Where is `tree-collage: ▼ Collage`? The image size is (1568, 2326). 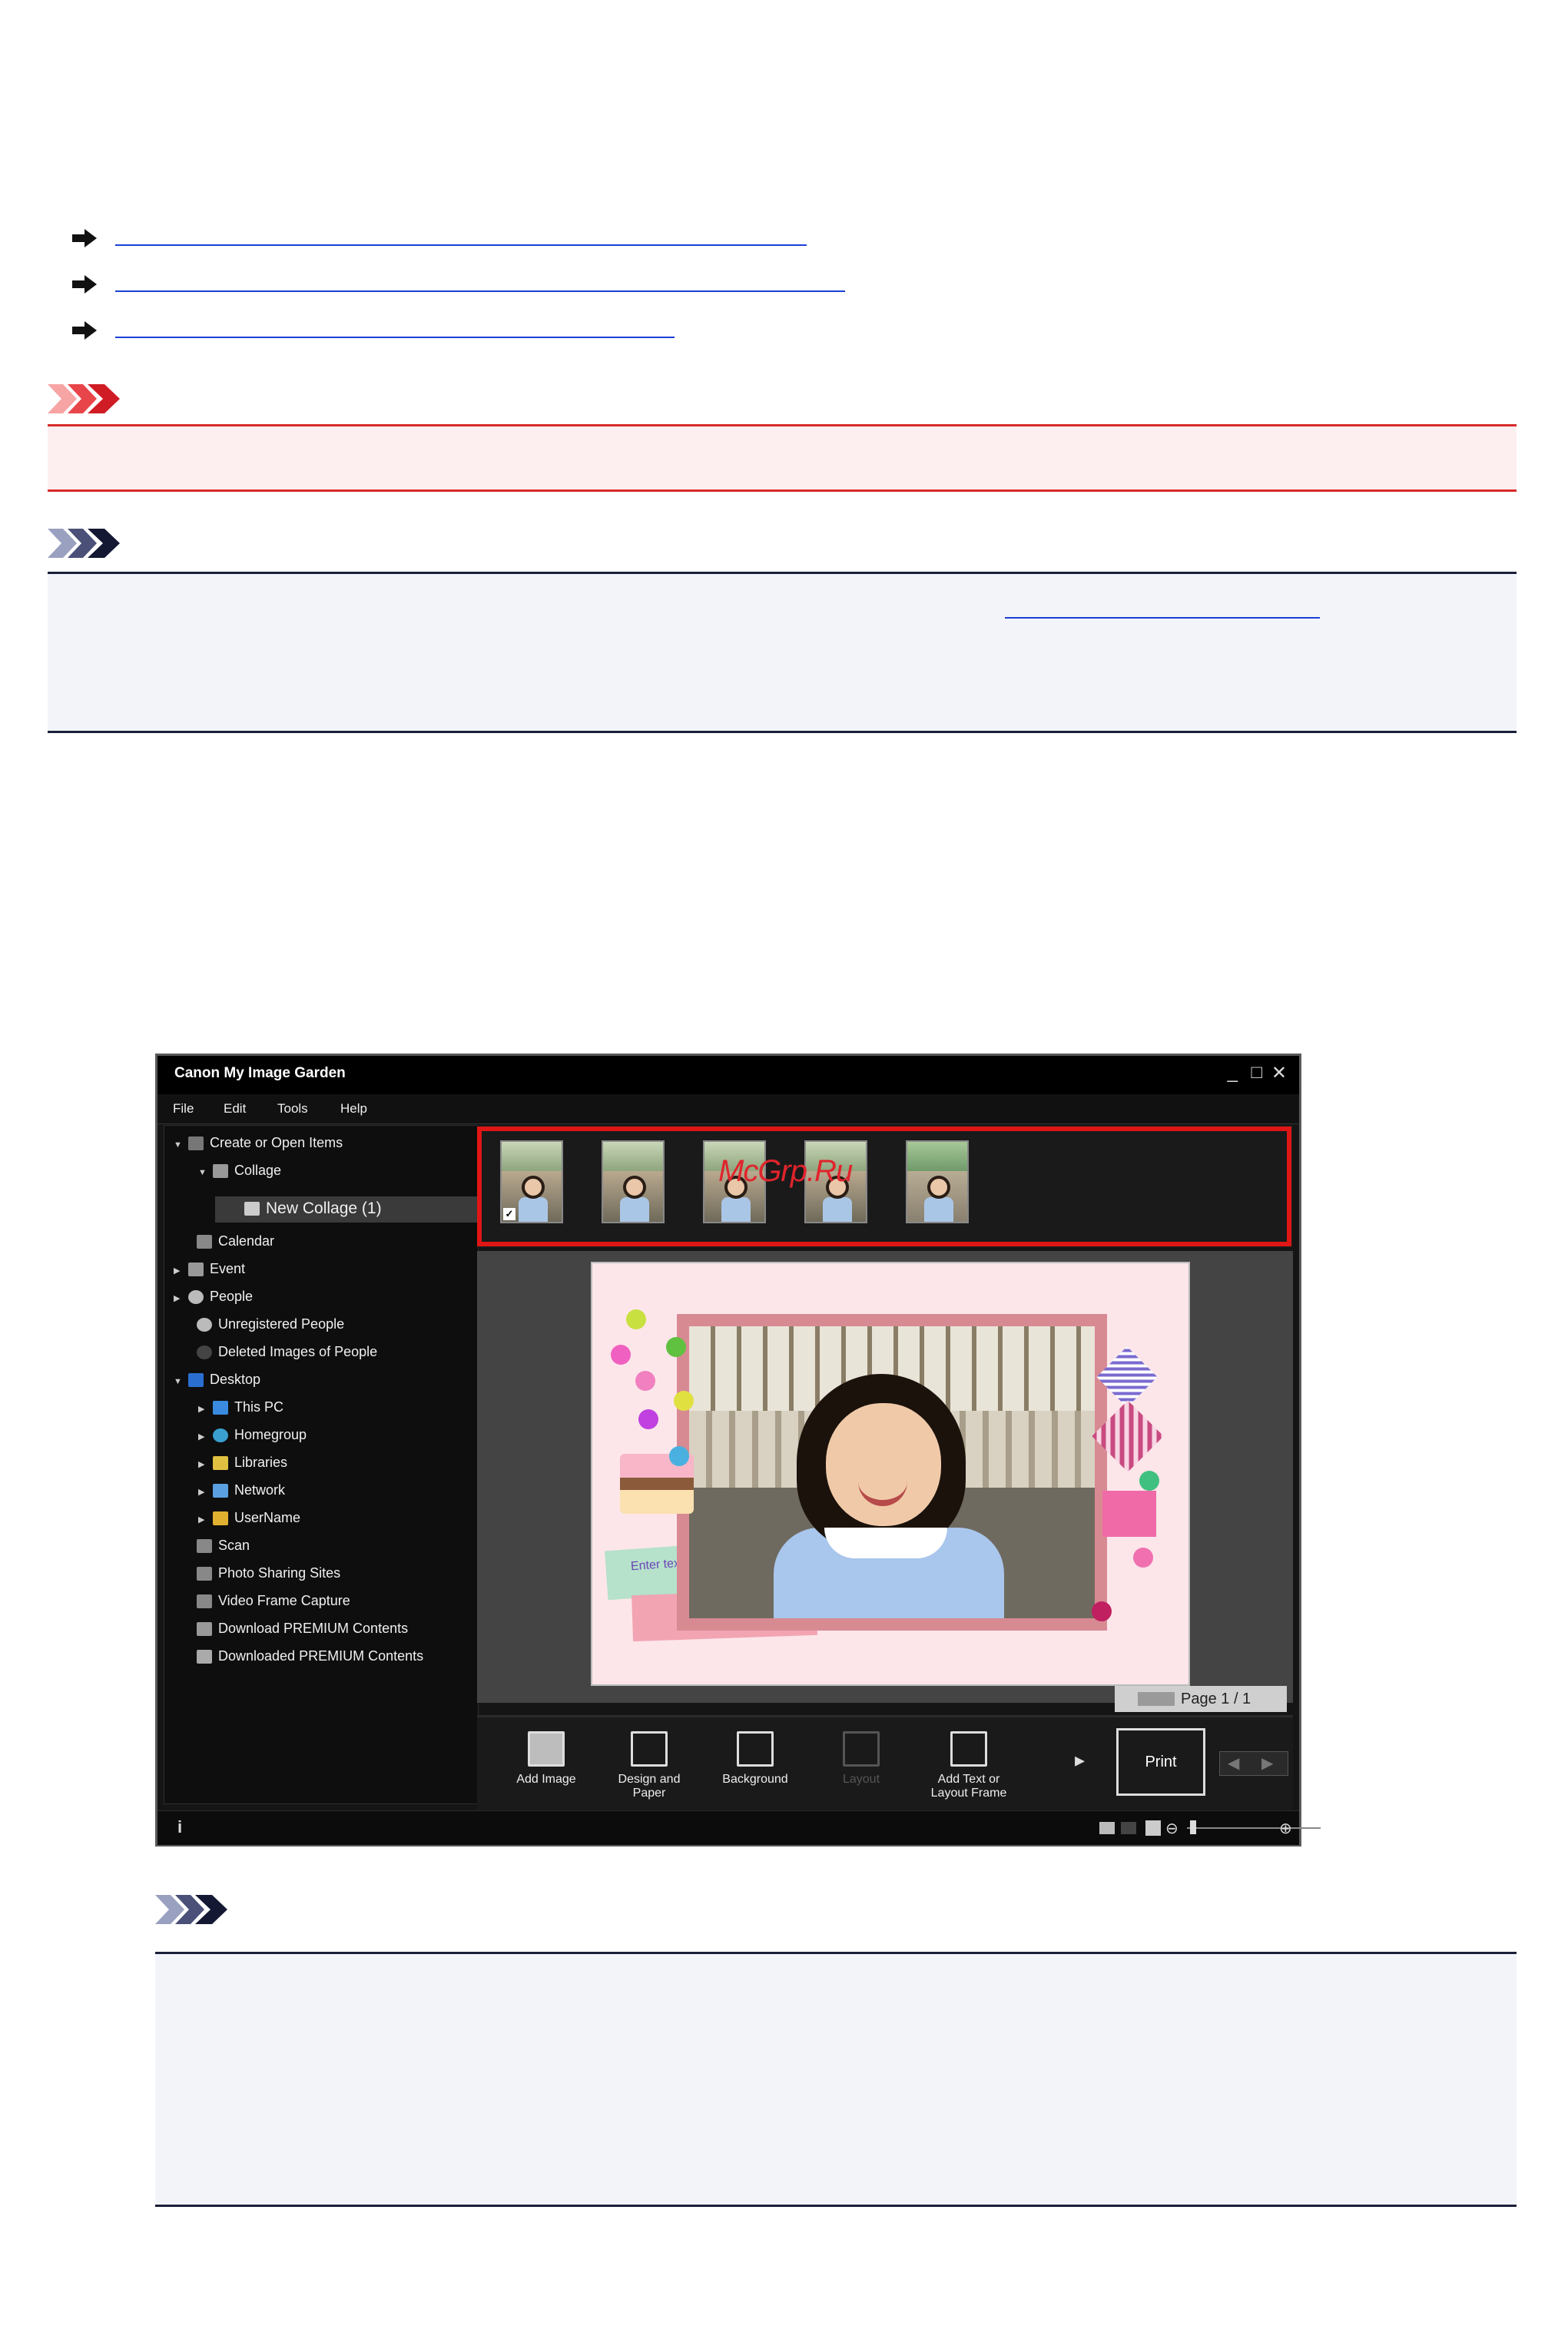 tree-collage: ▼ Collage is located at coordinates (240, 1170).